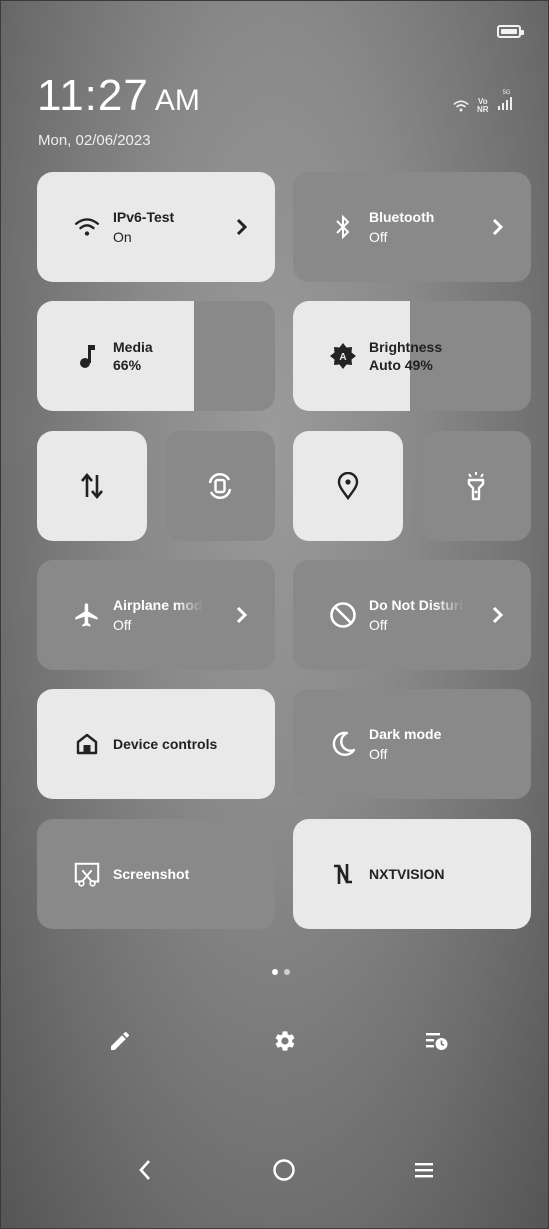 Image resolution: width=549 pixels, height=1229 pixels. Describe the element at coordinates (120, 1041) in the screenshot. I see `edit-icon` at that location.